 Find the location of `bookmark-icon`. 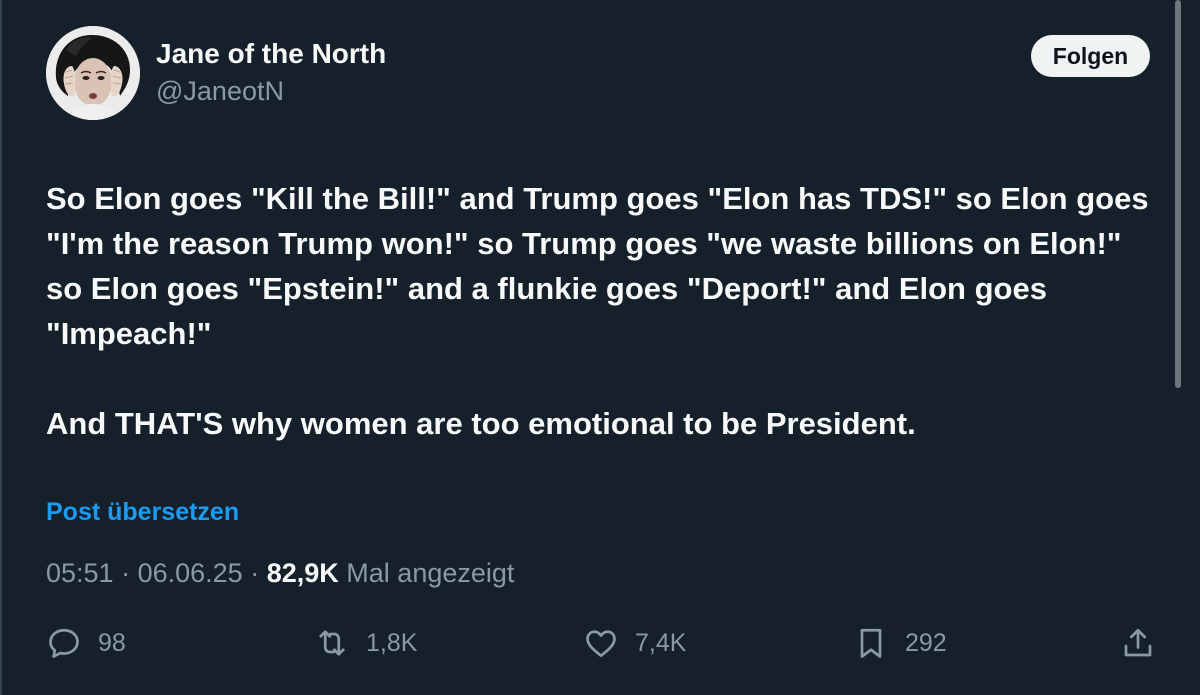

bookmark-icon is located at coordinates (871, 643).